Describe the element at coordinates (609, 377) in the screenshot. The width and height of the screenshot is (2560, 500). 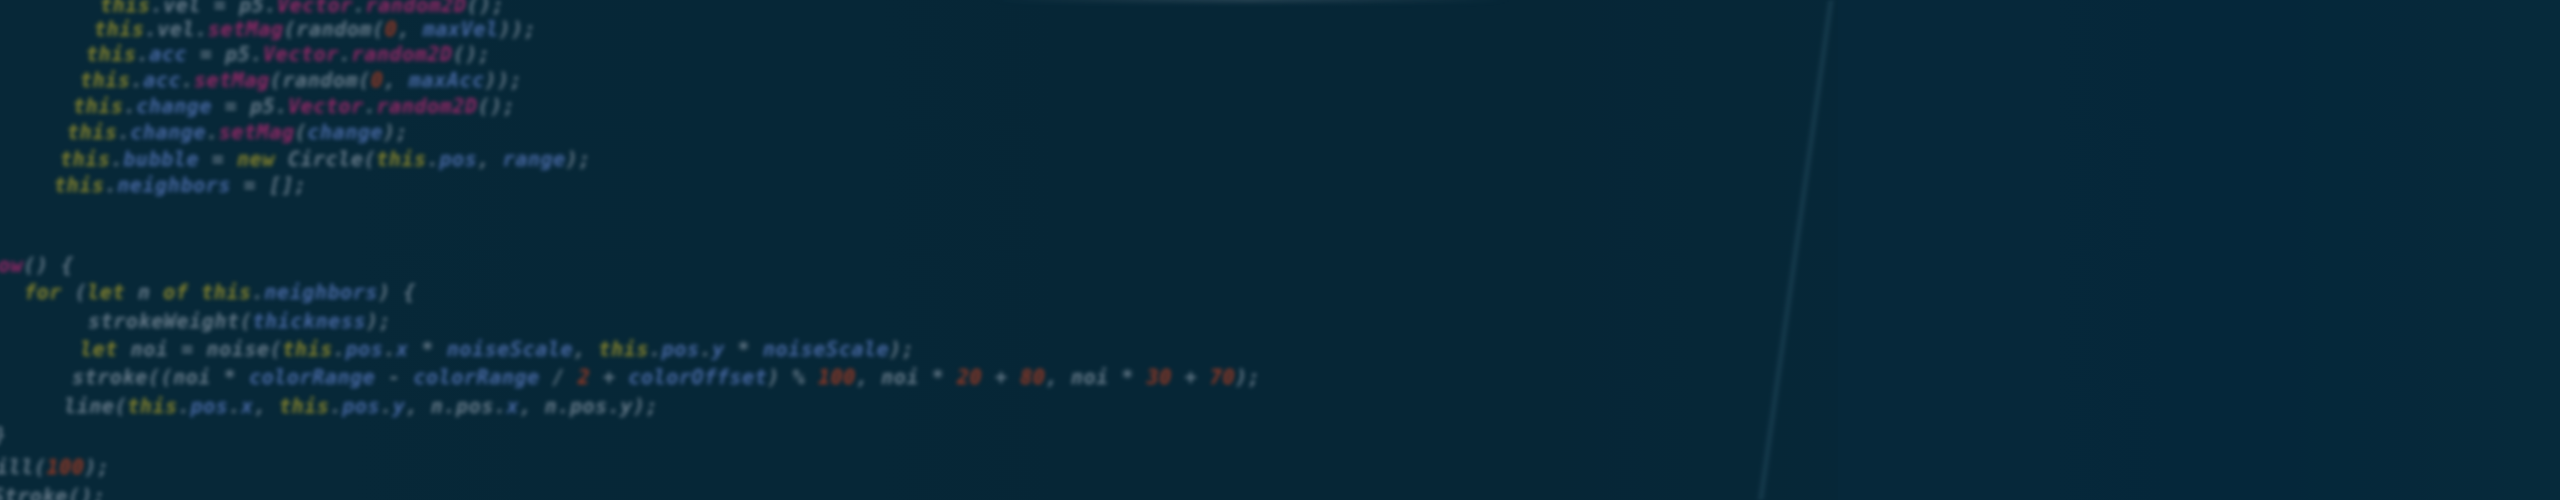
I see `code-token: +` at that location.